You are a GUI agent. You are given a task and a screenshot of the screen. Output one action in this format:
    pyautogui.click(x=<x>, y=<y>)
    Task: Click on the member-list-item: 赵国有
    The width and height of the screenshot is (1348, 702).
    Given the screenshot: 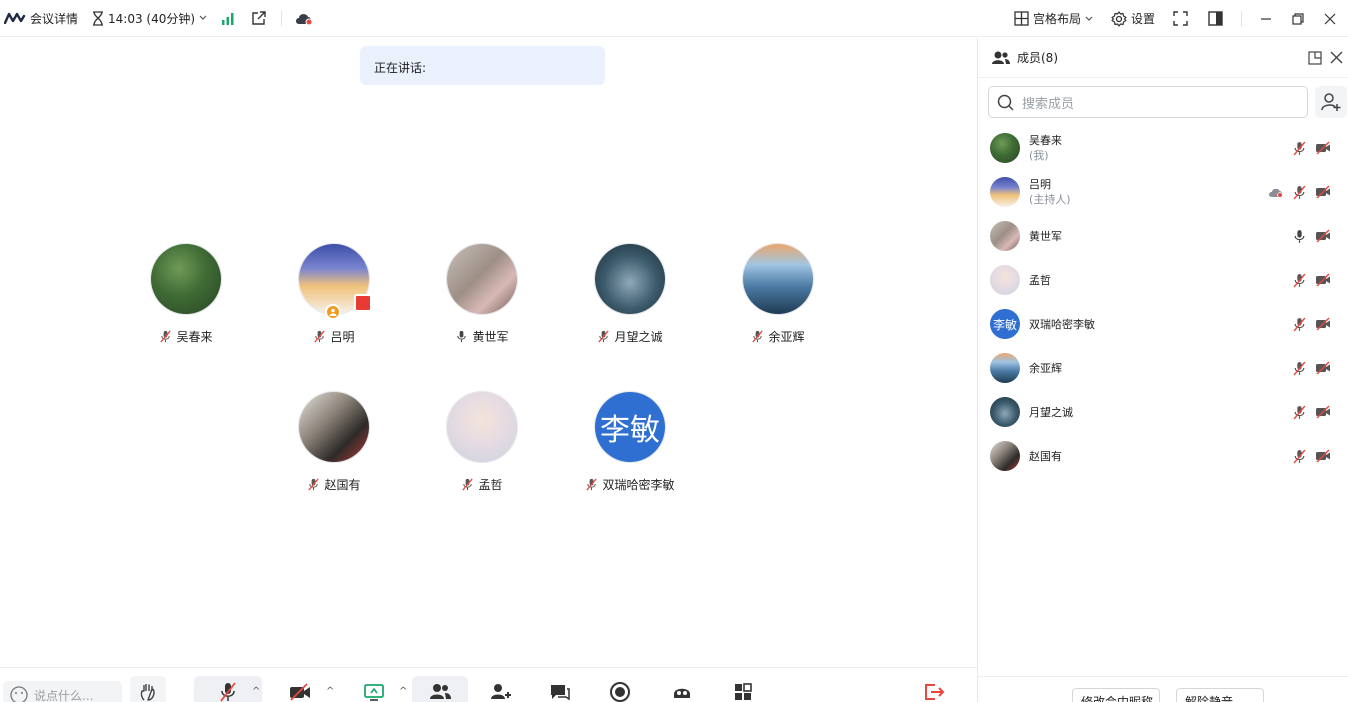 What is the action you would take?
    pyautogui.click(x=1163, y=456)
    